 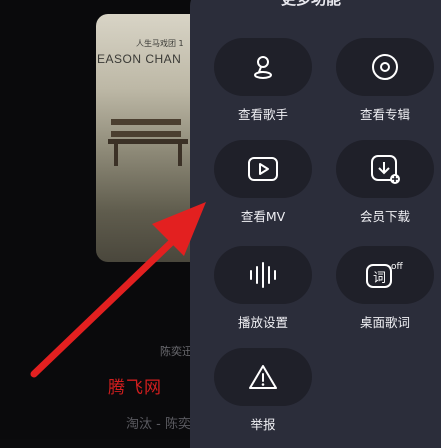 I want to click on album-subtitle: 人生马戏团 1, so click(x=160, y=43).